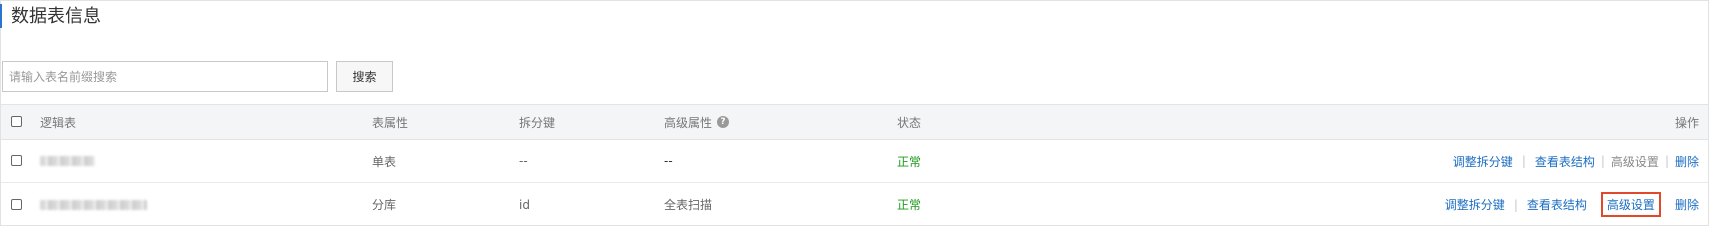 The width and height of the screenshot is (1711, 240). Describe the element at coordinates (1634, 161) in the screenshot. I see `advanced-settings-link-disabled: 高级设置` at that location.